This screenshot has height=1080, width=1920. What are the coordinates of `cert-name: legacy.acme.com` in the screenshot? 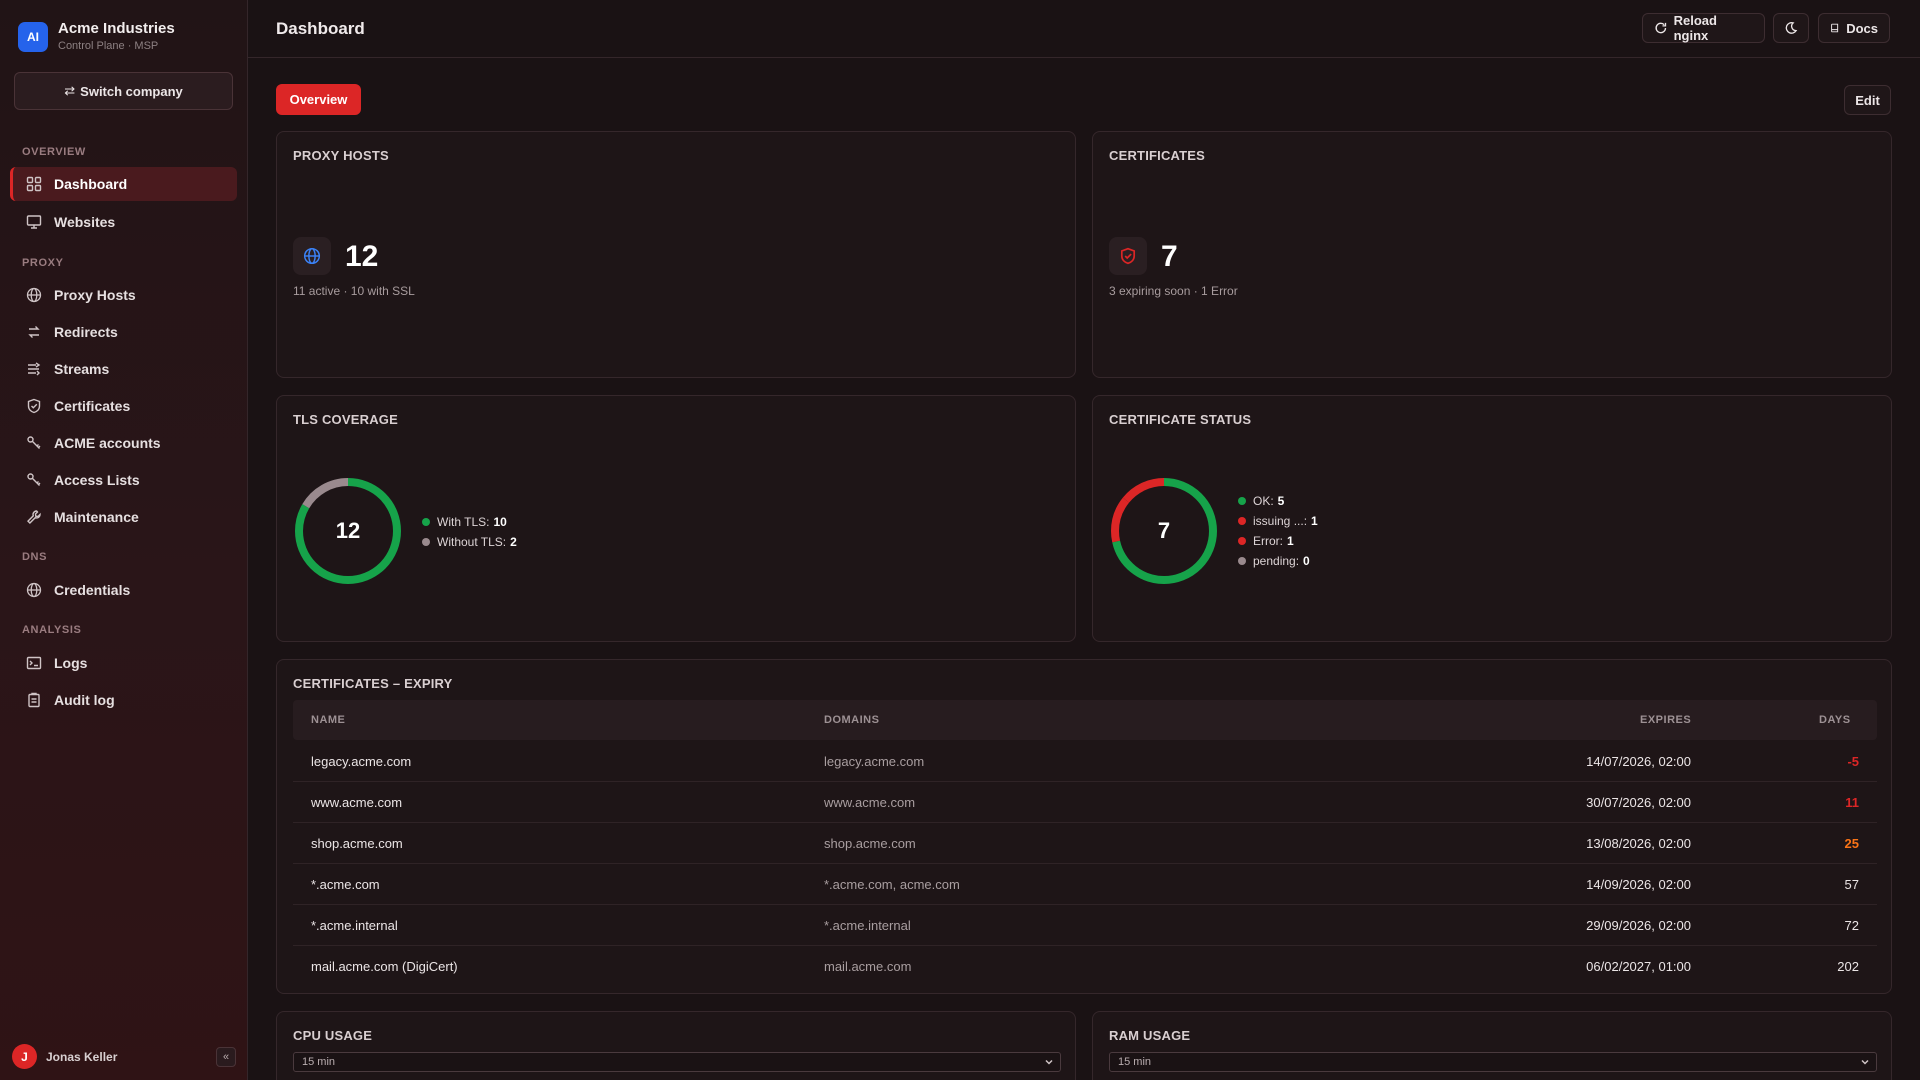 It's located at (361, 761).